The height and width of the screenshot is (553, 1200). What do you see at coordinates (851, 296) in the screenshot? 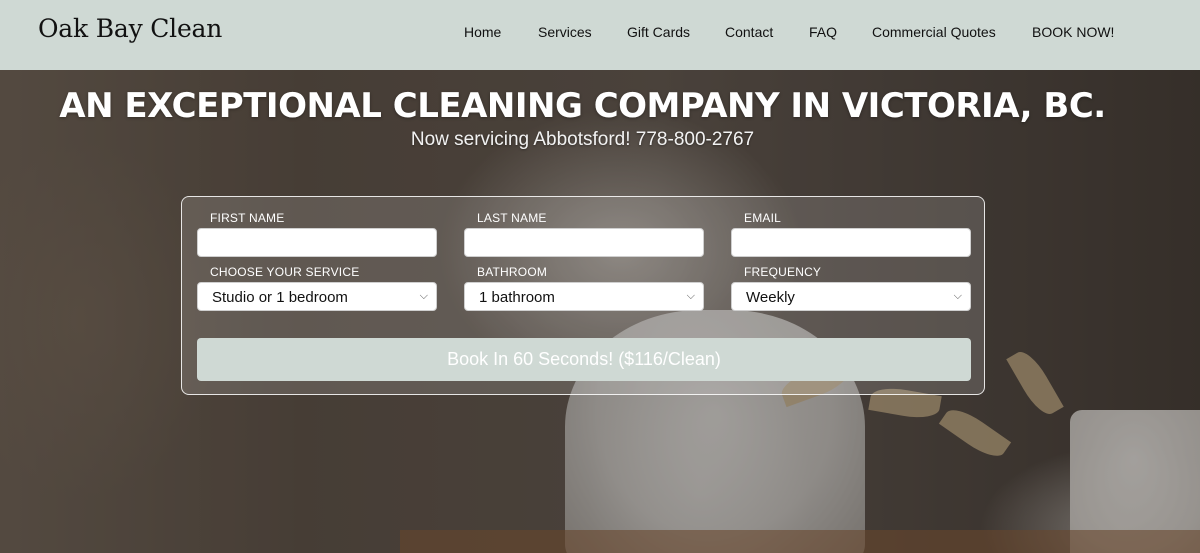
I see `frequency-select: Weekly ⌵` at bounding box center [851, 296].